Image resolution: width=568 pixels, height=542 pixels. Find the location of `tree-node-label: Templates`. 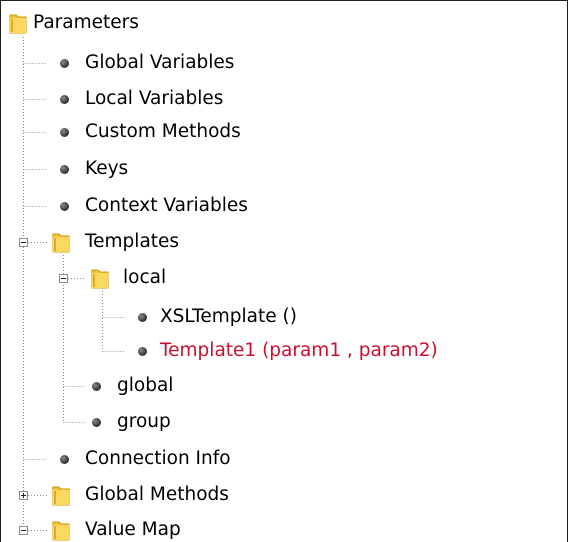

tree-node-label: Templates is located at coordinates (132, 241).